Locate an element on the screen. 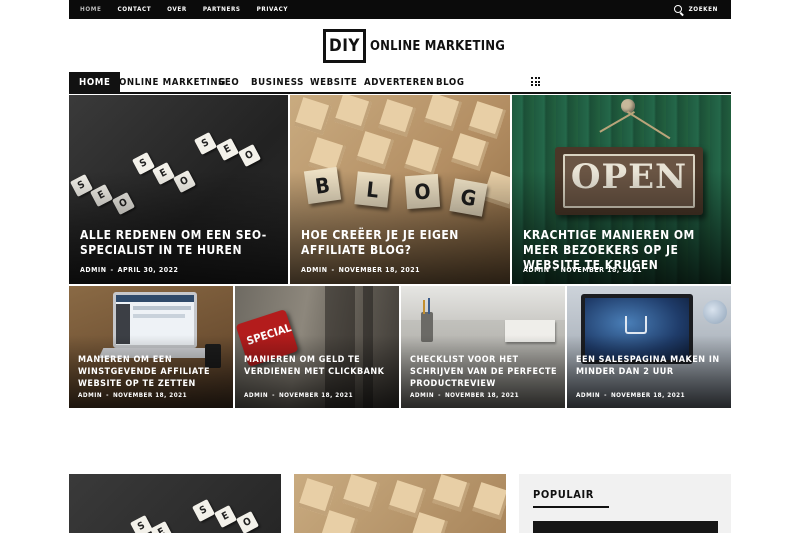 This screenshot has height=533, width=800. nav-item-website: WEBSITE is located at coordinates (333, 82).